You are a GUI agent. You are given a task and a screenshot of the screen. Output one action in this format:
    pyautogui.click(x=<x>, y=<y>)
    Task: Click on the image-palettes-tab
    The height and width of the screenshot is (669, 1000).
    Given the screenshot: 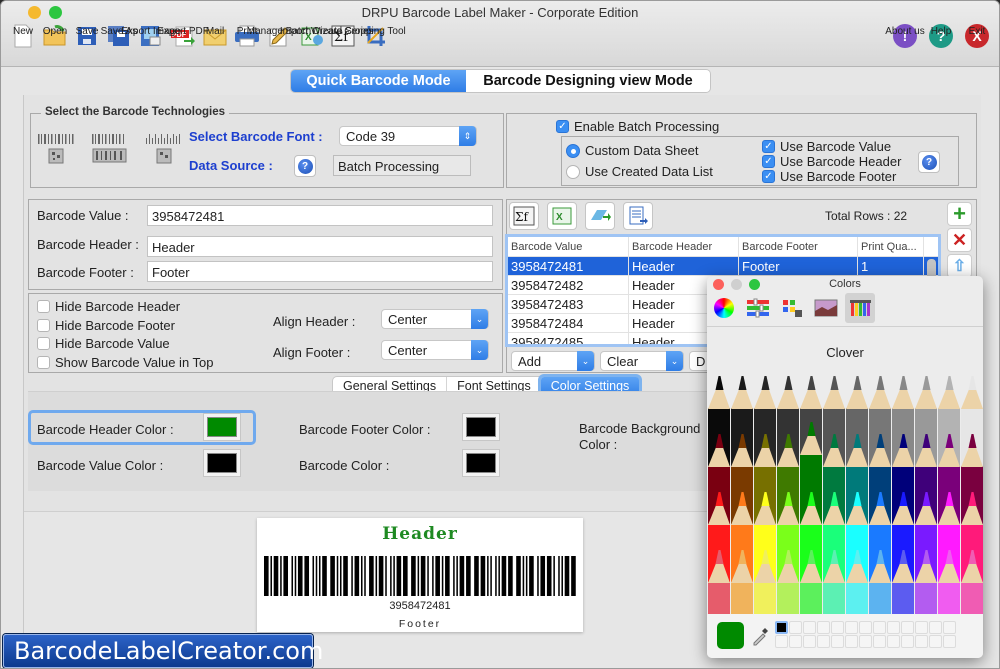 What is the action you would take?
    pyautogui.click(x=826, y=308)
    